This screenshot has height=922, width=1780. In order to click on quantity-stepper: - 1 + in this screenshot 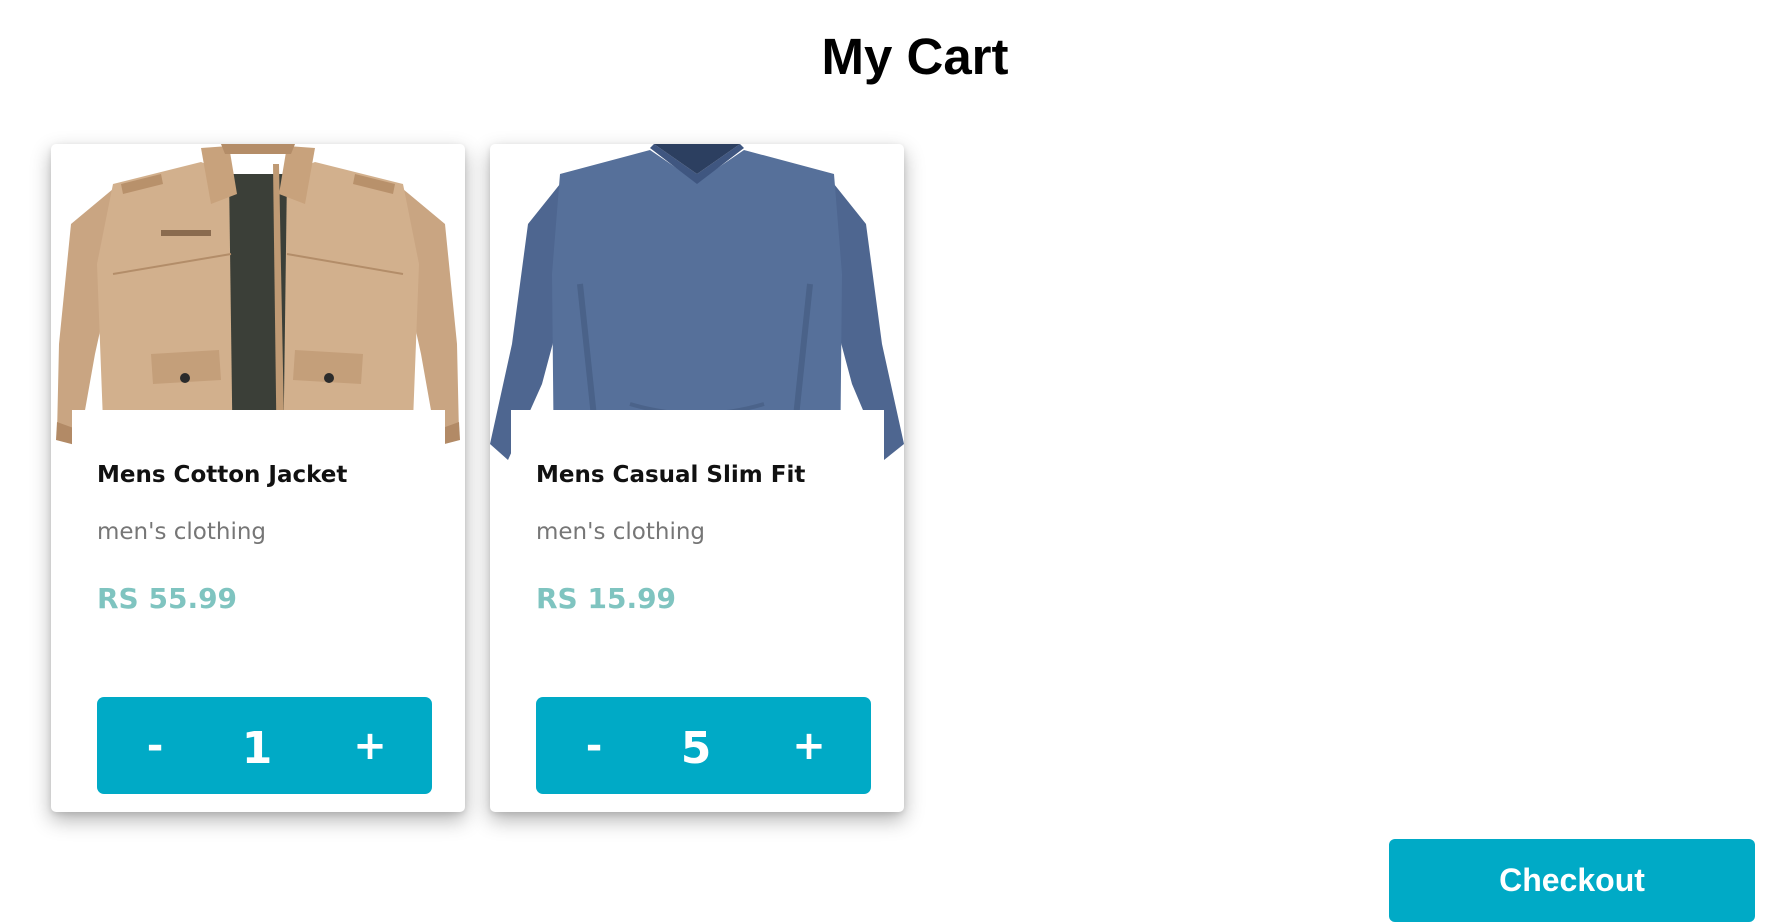, I will do `click(264, 745)`.